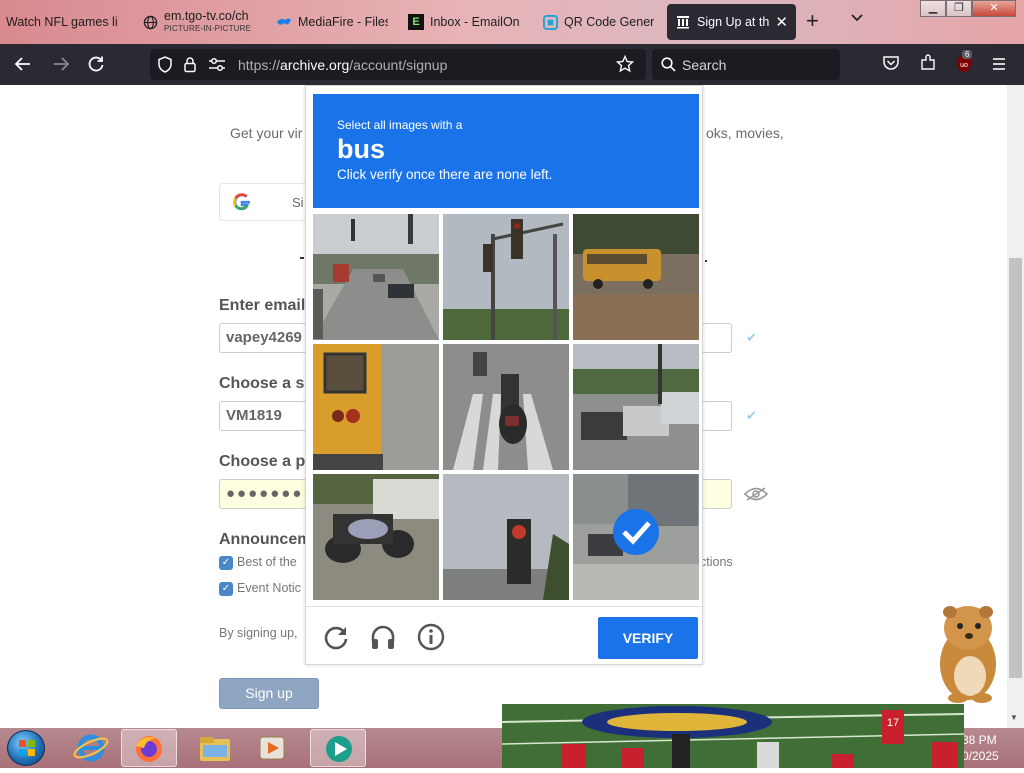 This screenshot has height=773, width=1024. I want to click on tab-archive-signup: Sign Up at the ✕, so click(731, 22).